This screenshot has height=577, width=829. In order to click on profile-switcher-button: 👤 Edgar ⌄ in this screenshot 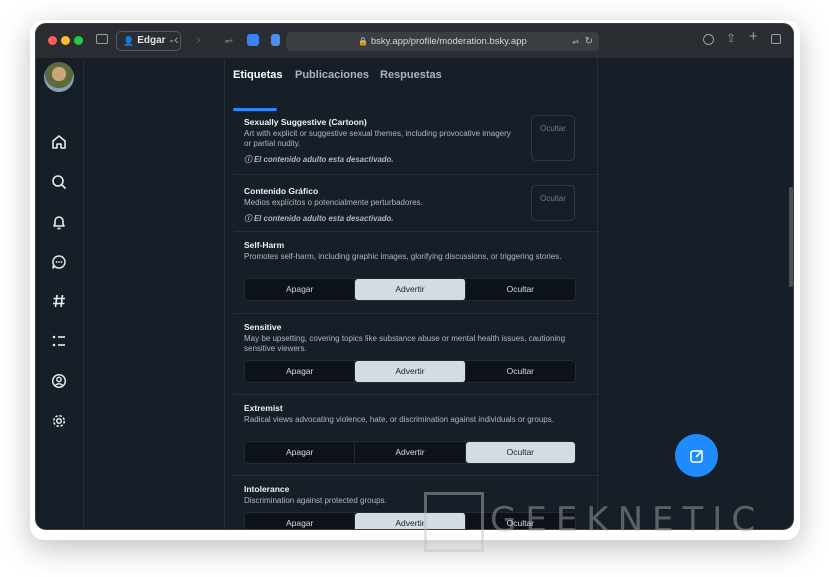, I will do `click(149, 41)`.